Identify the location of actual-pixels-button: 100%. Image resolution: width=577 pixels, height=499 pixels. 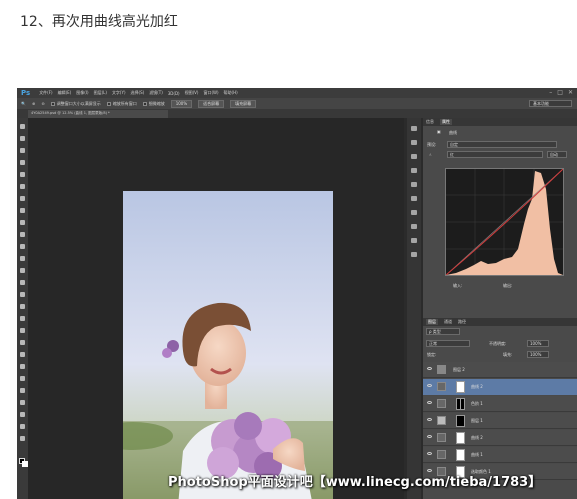
(181, 103).